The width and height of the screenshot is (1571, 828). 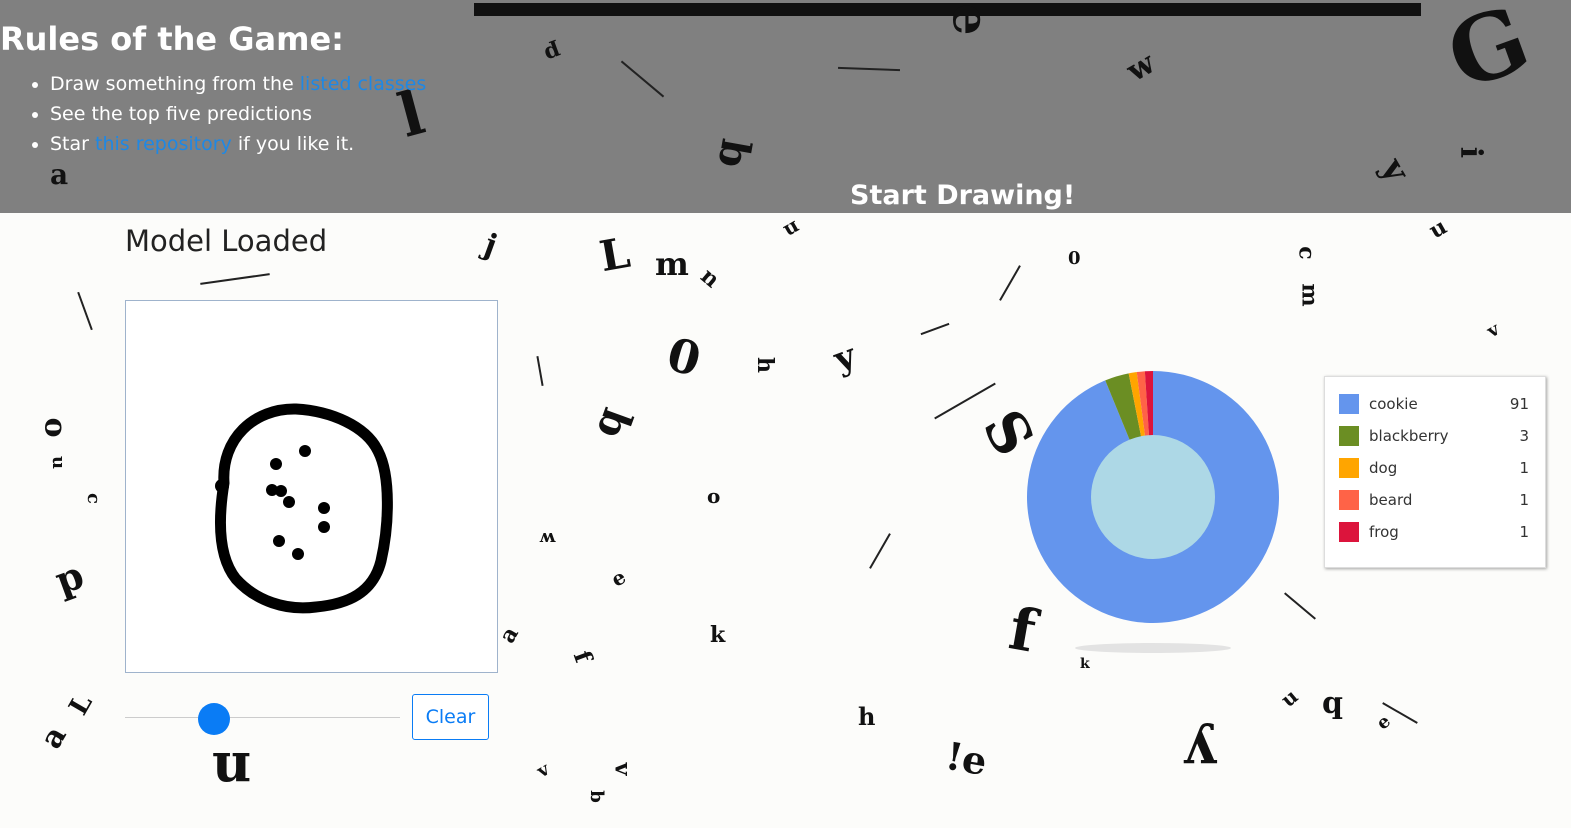 I want to click on rules-title: Rules of the Game:, so click(x=172, y=39).